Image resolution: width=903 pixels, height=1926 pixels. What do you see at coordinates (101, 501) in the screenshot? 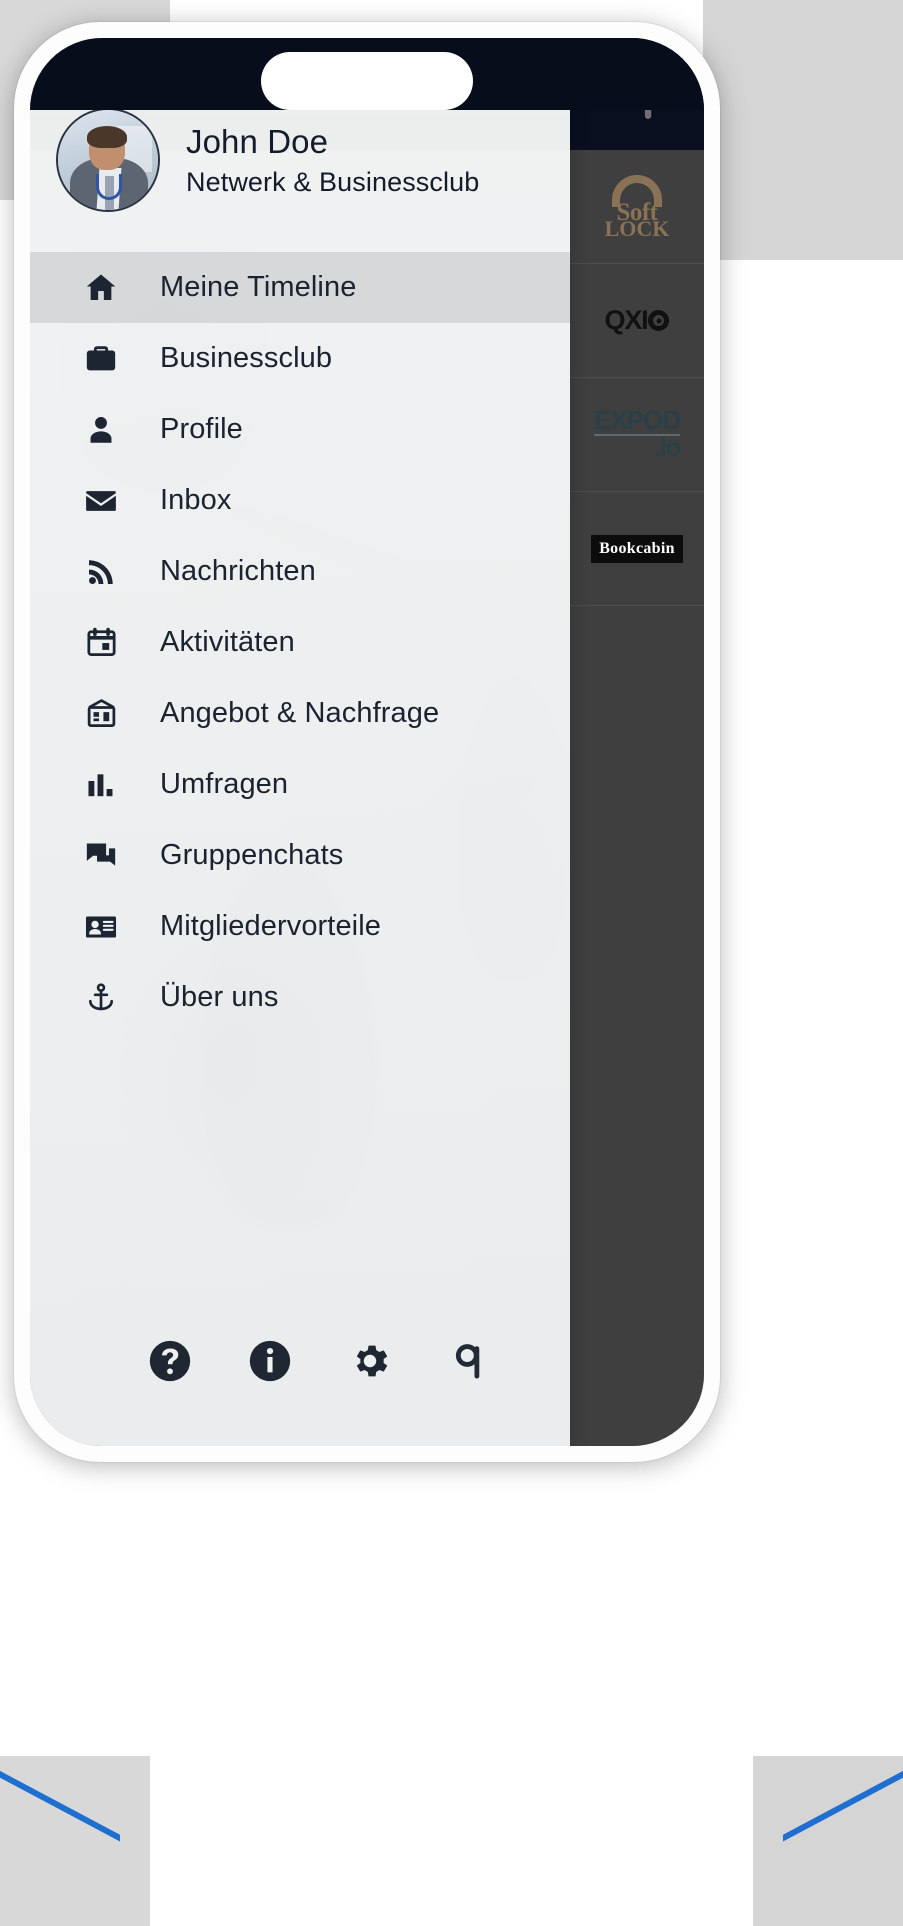
I see `envelope-icon` at bounding box center [101, 501].